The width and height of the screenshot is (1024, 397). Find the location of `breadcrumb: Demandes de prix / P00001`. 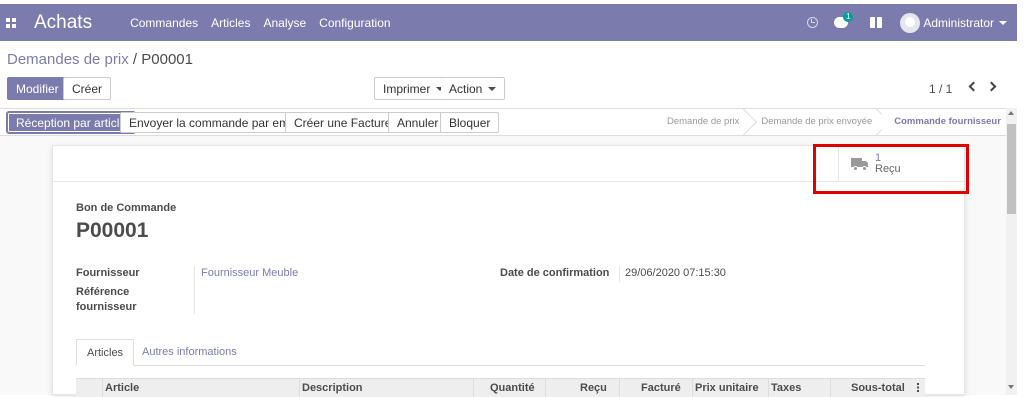

breadcrumb: Demandes de prix / P00001 is located at coordinates (100, 59).